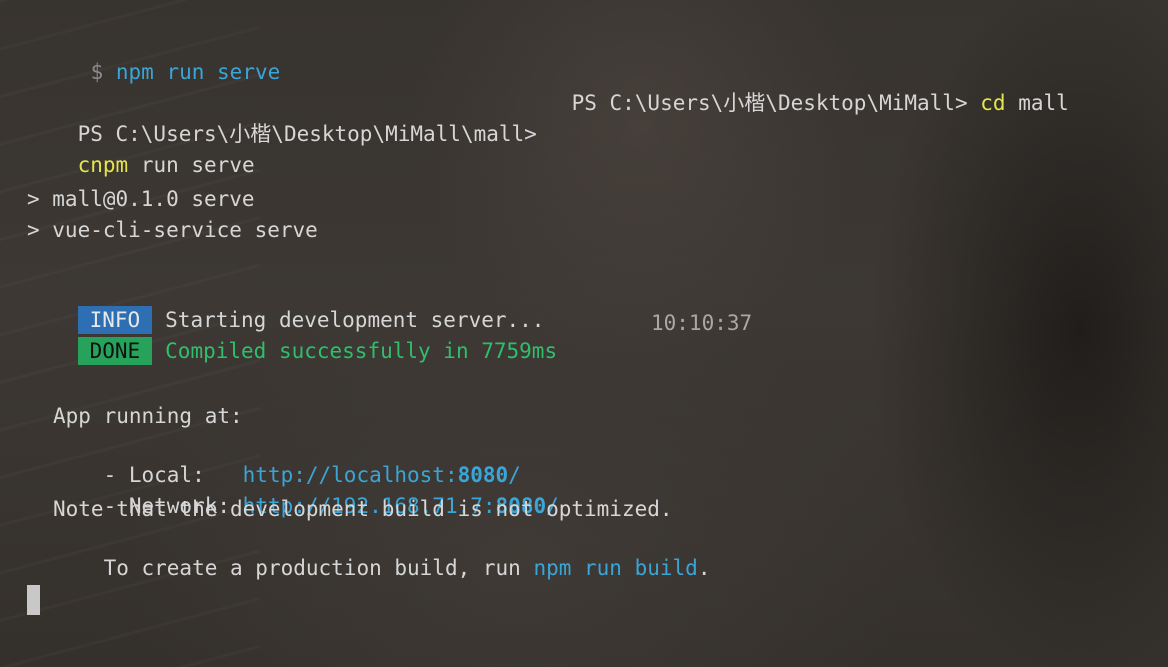 This screenshot has width=1168, height=667. What do you see at coordinates (292, 337) in the screenshot?
I see `done-line: DONE Compiled successfully in 7759ms` at bounding box center [292, 337].